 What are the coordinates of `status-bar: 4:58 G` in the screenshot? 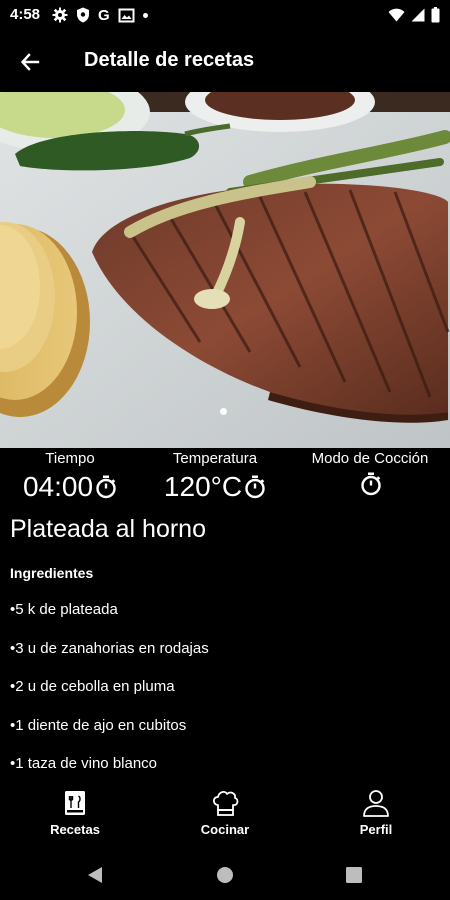 It's located at (225, 15).